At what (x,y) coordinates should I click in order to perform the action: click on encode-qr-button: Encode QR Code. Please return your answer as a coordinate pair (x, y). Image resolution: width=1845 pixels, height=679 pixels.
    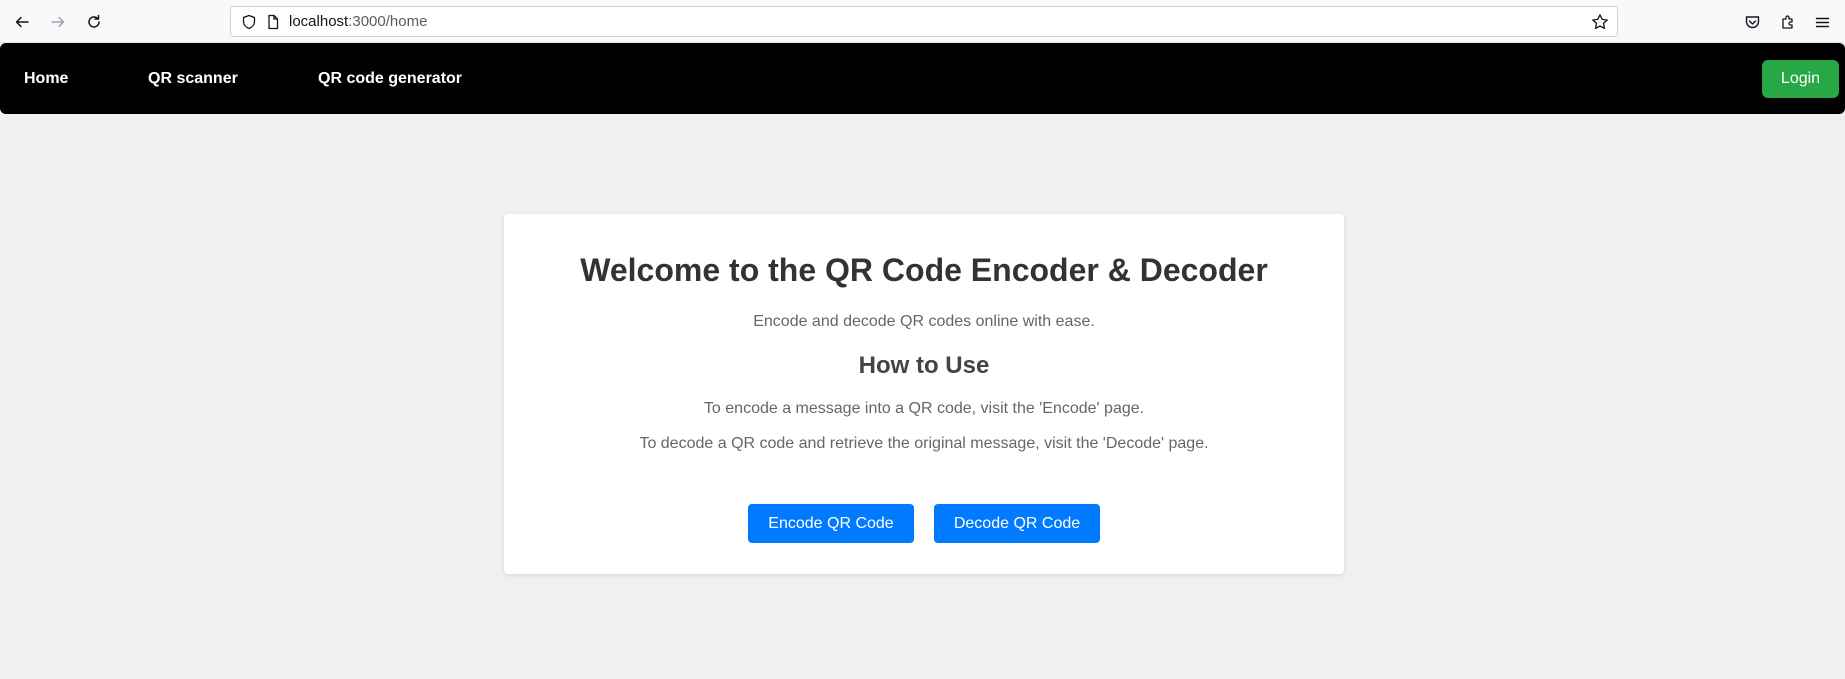
    Looking at the image, I should click on (831, 523).